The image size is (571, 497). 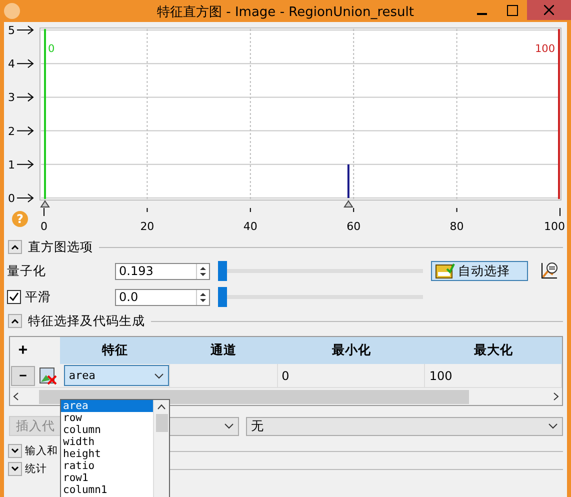 What do you see at coordinates (457, 226) in the screenshot?
I see `x-tick-label: 80` at bounding box center [457, 226].